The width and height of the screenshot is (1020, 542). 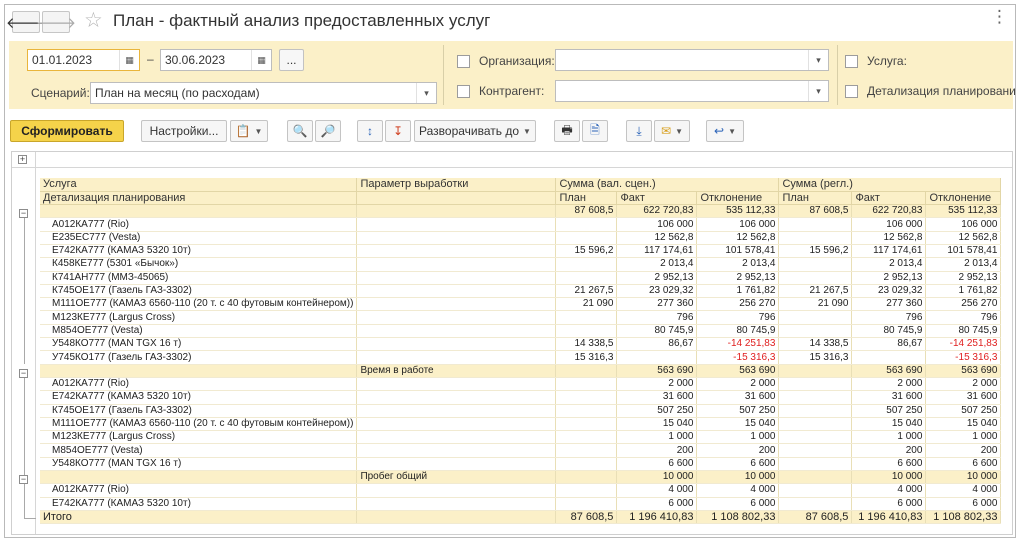 I want to click on date-to-field: 30.06.2023 ▦, so click(x=216, y=60).